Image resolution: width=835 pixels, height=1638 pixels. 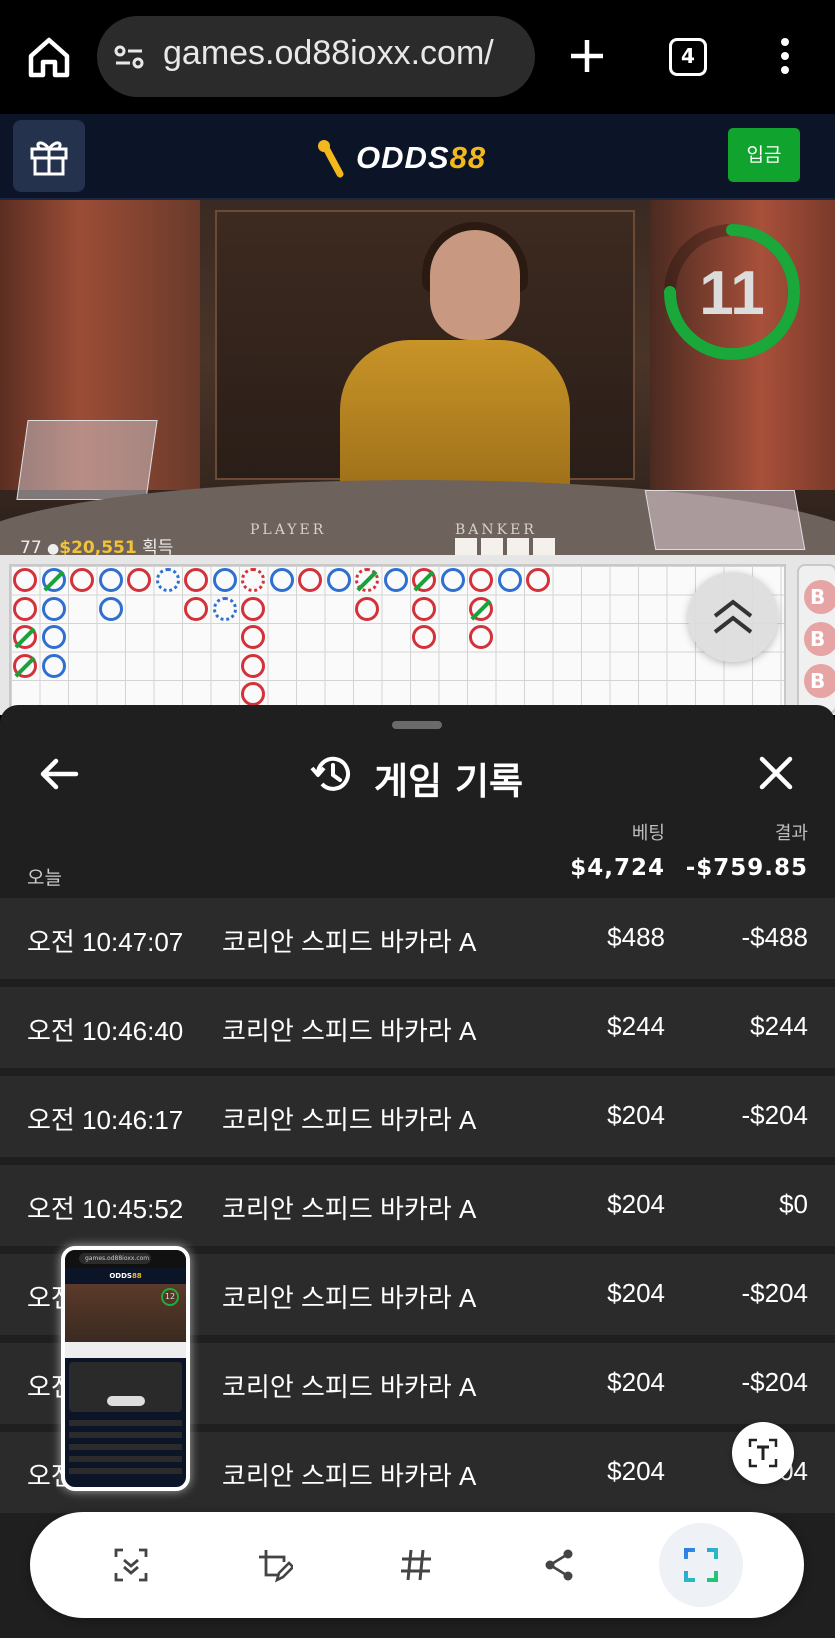 I want to click on thumb-dialog, so click(x=125, y=1387).